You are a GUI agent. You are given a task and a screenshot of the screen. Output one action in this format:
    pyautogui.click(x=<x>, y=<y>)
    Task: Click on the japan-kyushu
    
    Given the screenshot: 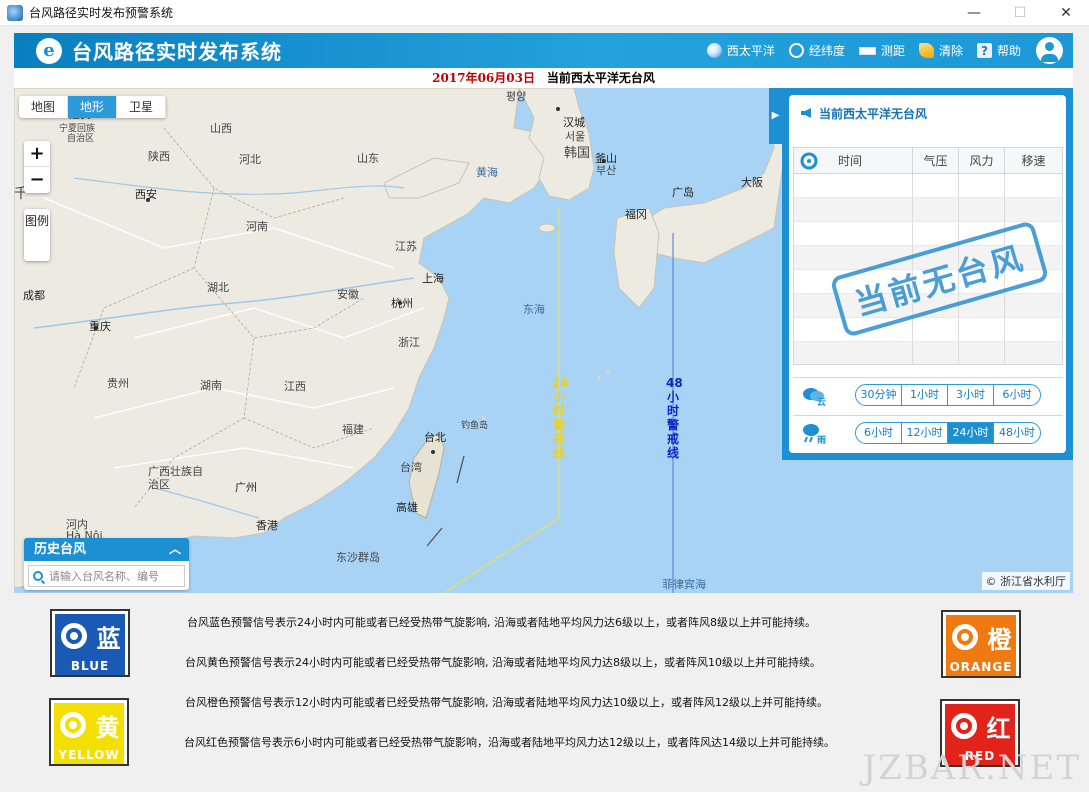 What is the action you would take?
    pyautogui.click(x=636, y=258)
    